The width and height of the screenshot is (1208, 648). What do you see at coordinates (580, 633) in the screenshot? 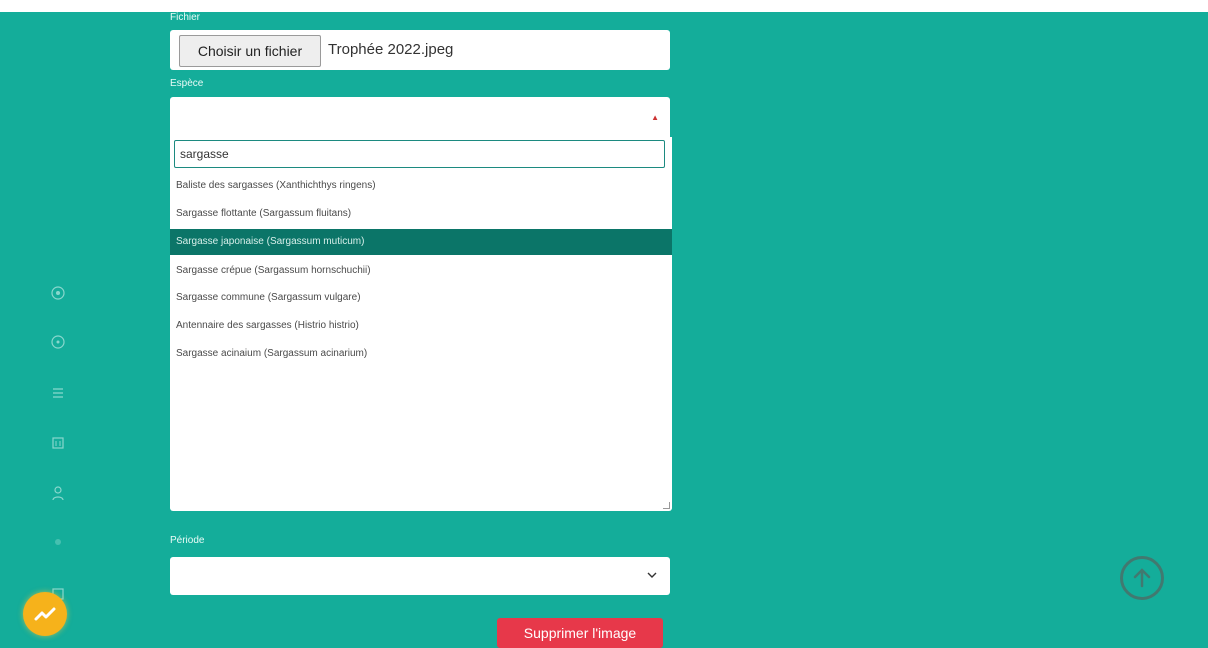
I see `delete-image-button: Supprimer l'image` at bounding box center [580, 633].